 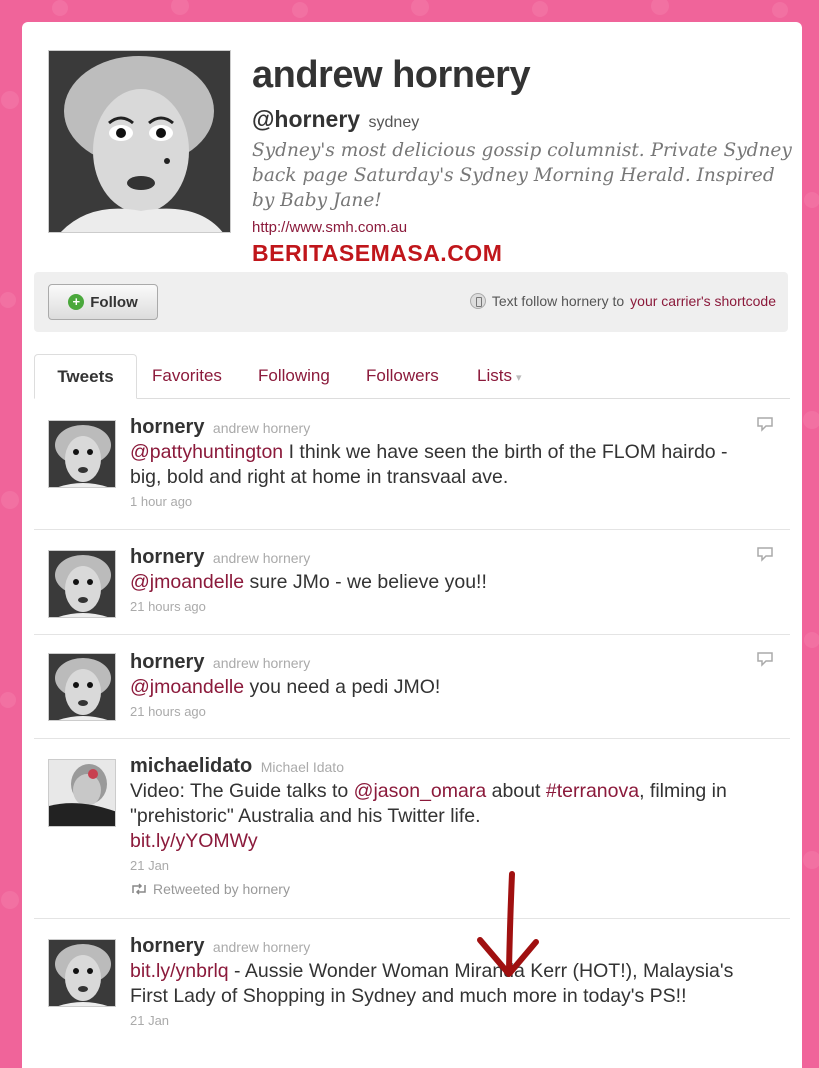 What do you see at coordinates (445, 889) in the screenshot?
I see `retweet-info: Retweeted by hornery` at bounding box center [445, 889].